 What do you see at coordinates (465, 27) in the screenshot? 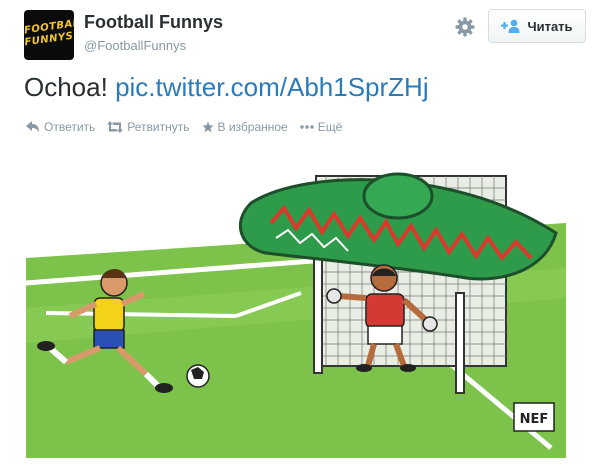
I see `gear-icon` at bounding box center [465, 27].